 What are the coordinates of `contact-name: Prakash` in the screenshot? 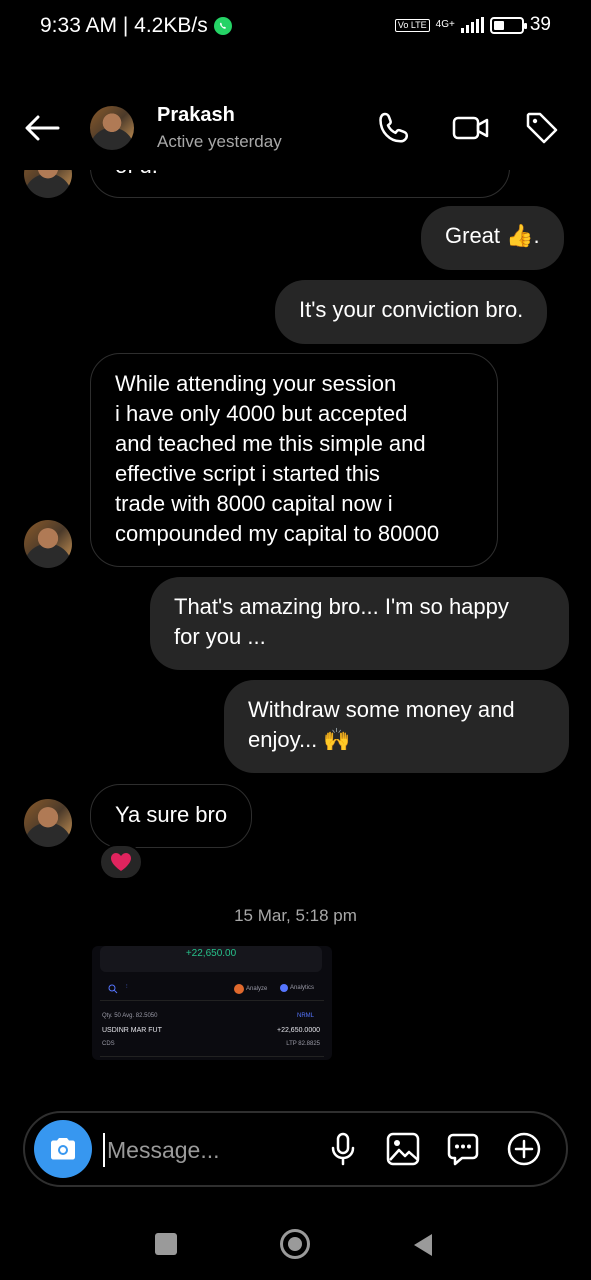 It's located at (196, 115).